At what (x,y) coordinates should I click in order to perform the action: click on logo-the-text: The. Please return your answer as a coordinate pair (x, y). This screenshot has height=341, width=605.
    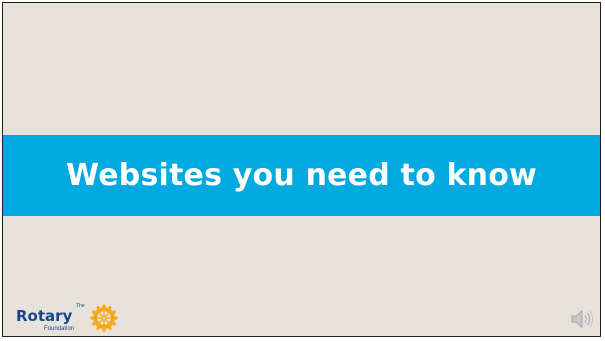
    Looking at the image, I should click on (80, 306).